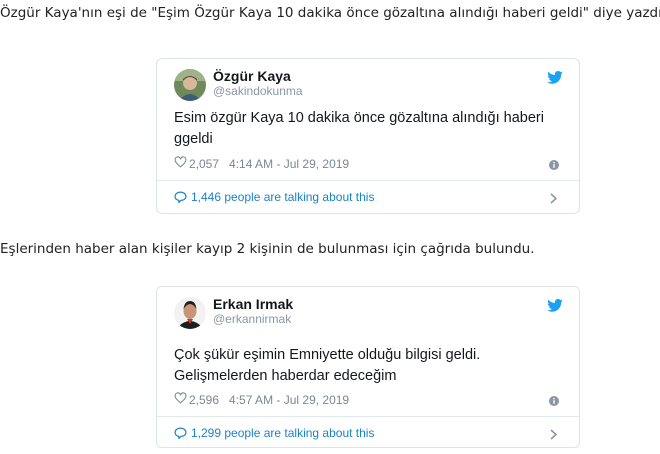  I want to click on author-name: Özgür Kaya, so click(252, 76).